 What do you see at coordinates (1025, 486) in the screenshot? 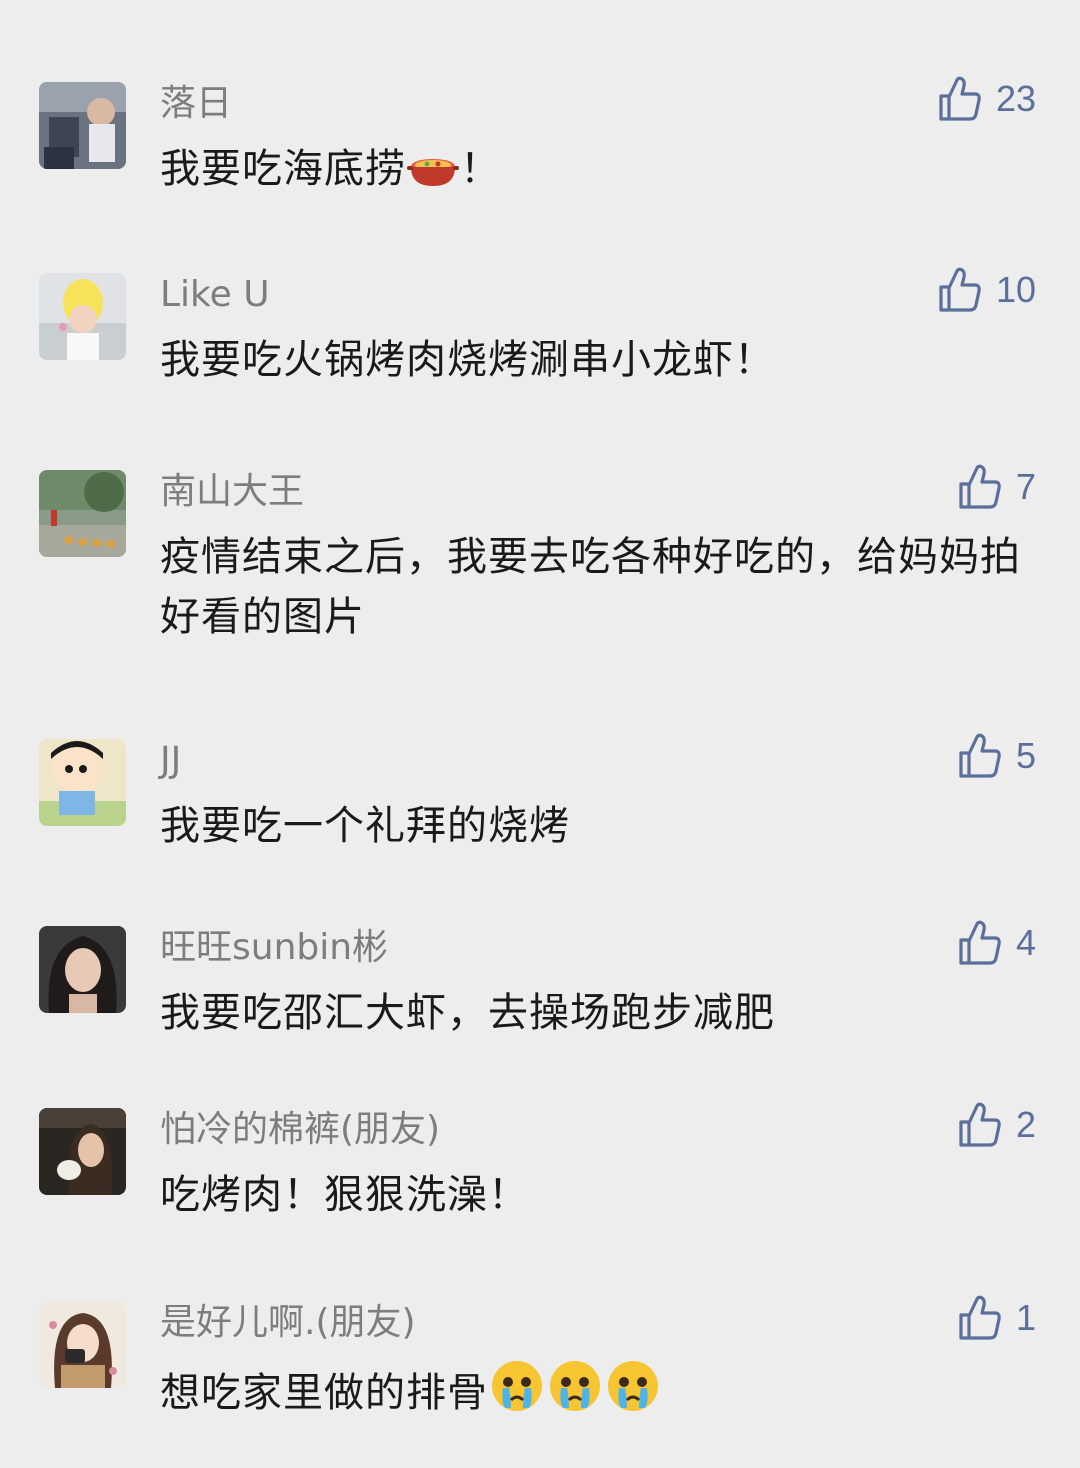
I see `like-count: 7` at bounding box center [1025, 486].